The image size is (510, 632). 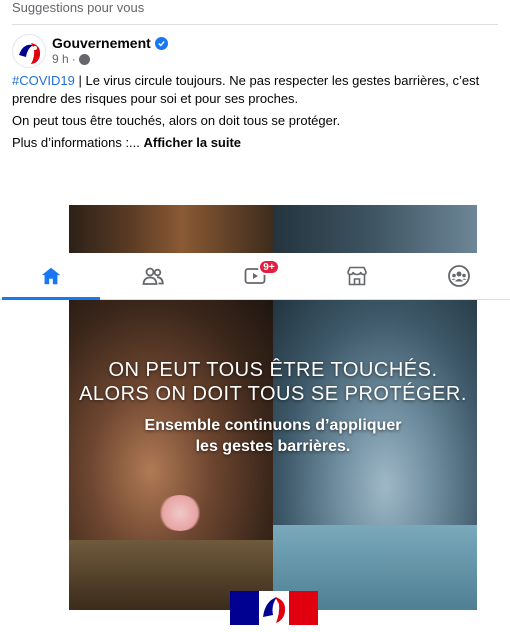 I want to click on tab-friends, so click(x=153, y=276).